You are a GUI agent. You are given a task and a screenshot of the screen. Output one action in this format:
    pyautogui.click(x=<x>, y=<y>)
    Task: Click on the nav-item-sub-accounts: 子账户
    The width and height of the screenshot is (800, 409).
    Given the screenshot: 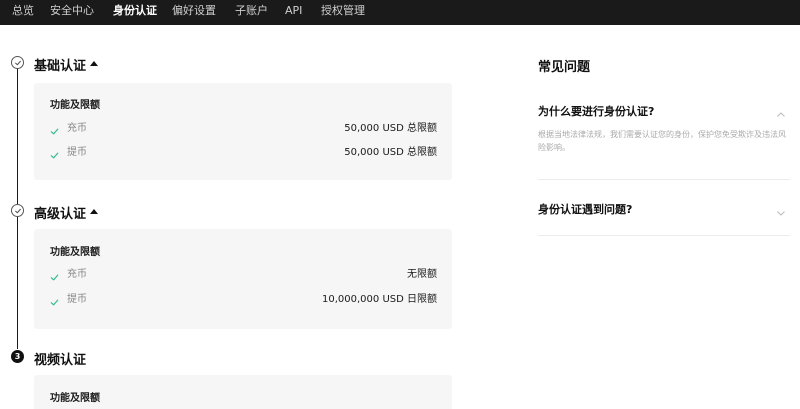 What is the action you would take?
    pyautogui.click(x=251, y=12)
    